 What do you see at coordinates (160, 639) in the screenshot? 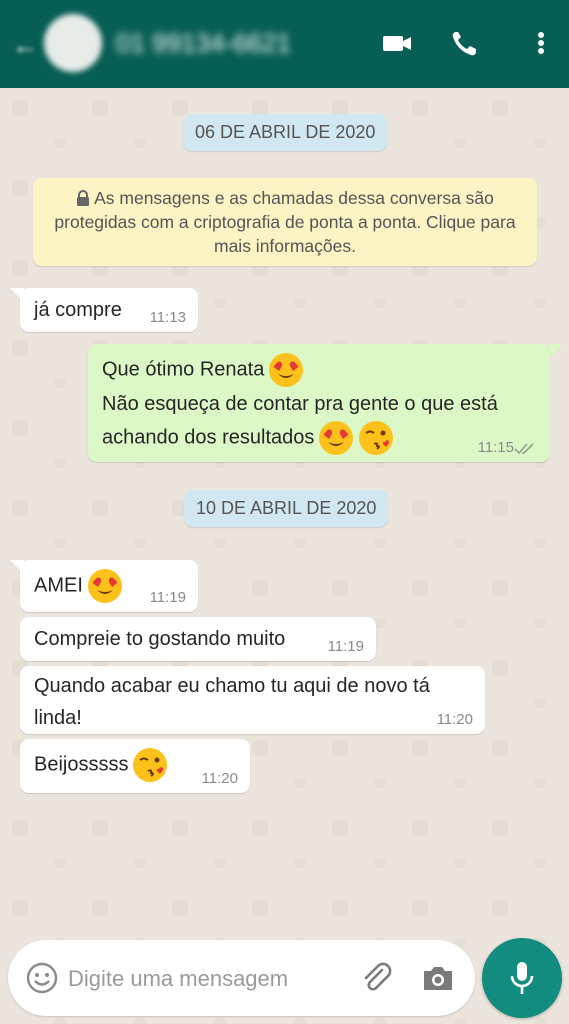
I see `message-text: Compreie to gostando muito` at bounding box center [160, 639].